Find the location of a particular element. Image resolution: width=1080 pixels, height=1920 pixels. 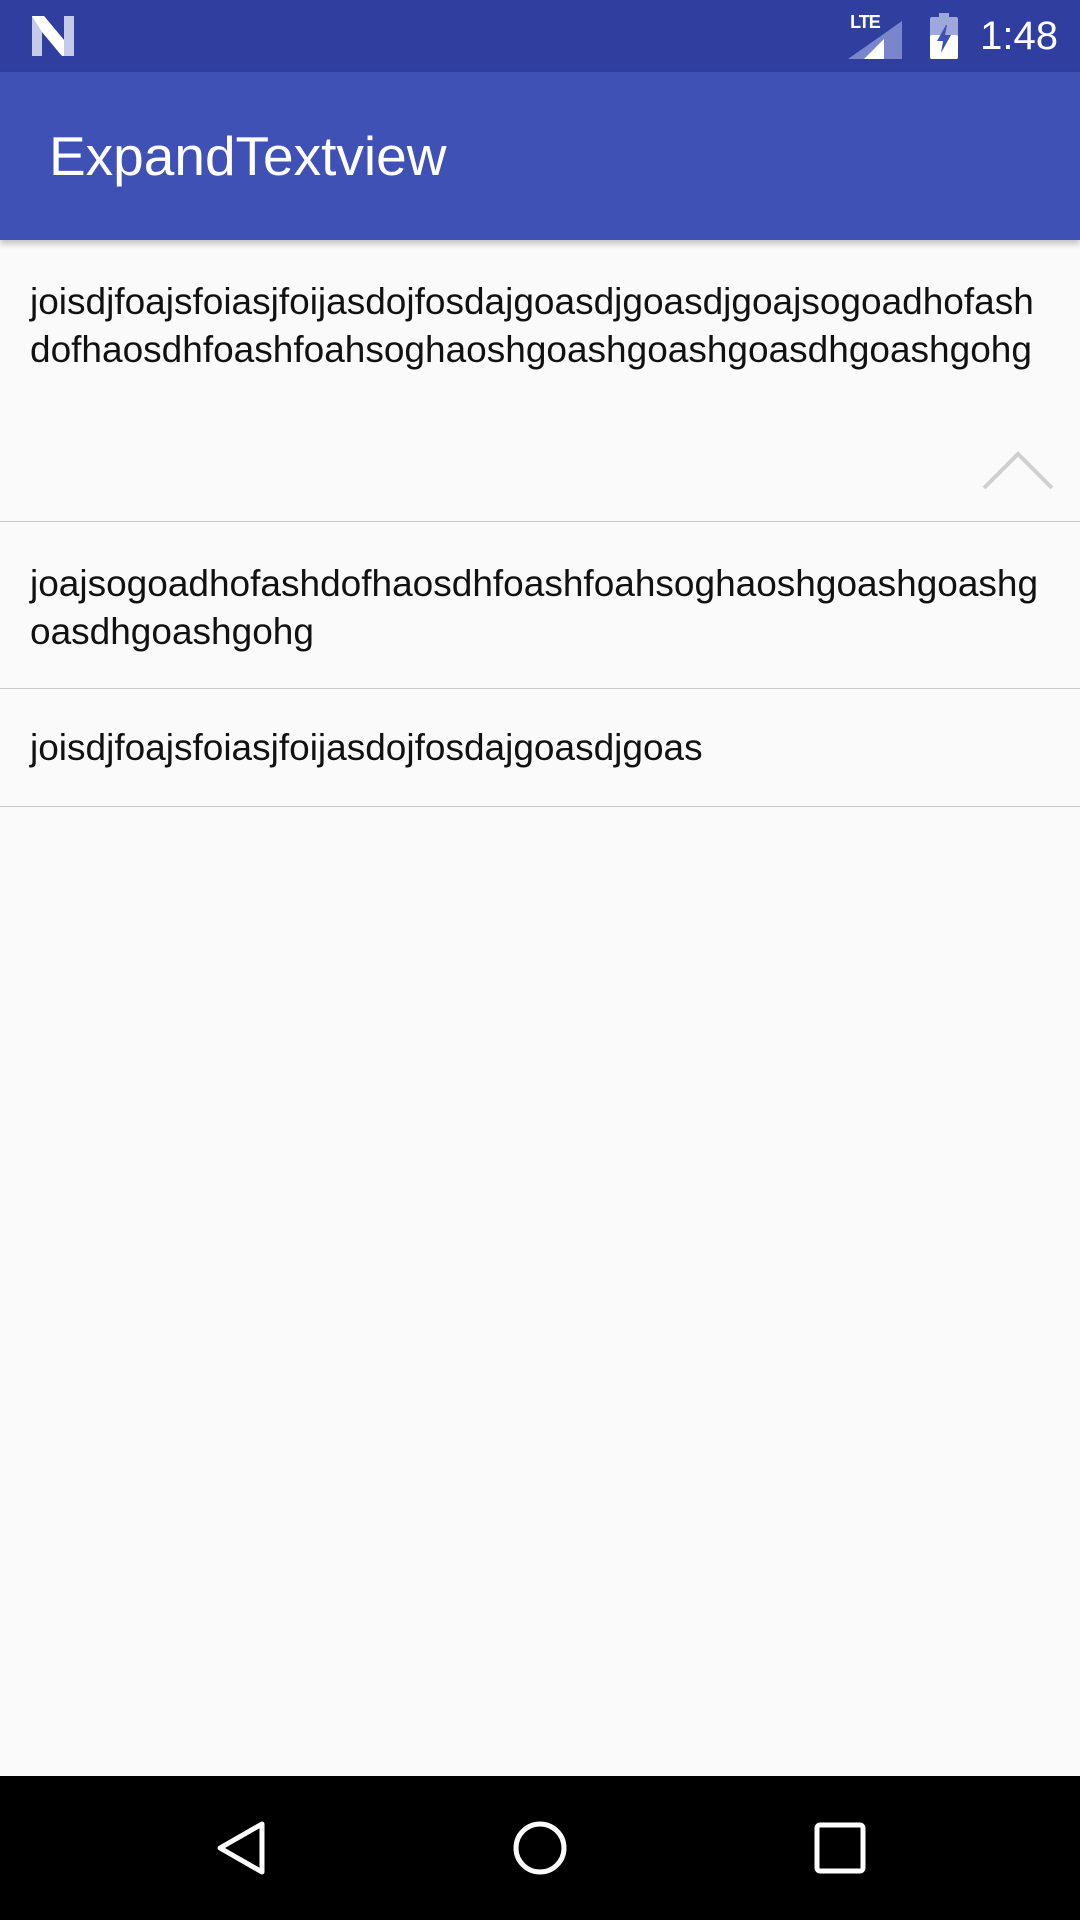

chevron-up-icon is located at coordinates (1018, 470).